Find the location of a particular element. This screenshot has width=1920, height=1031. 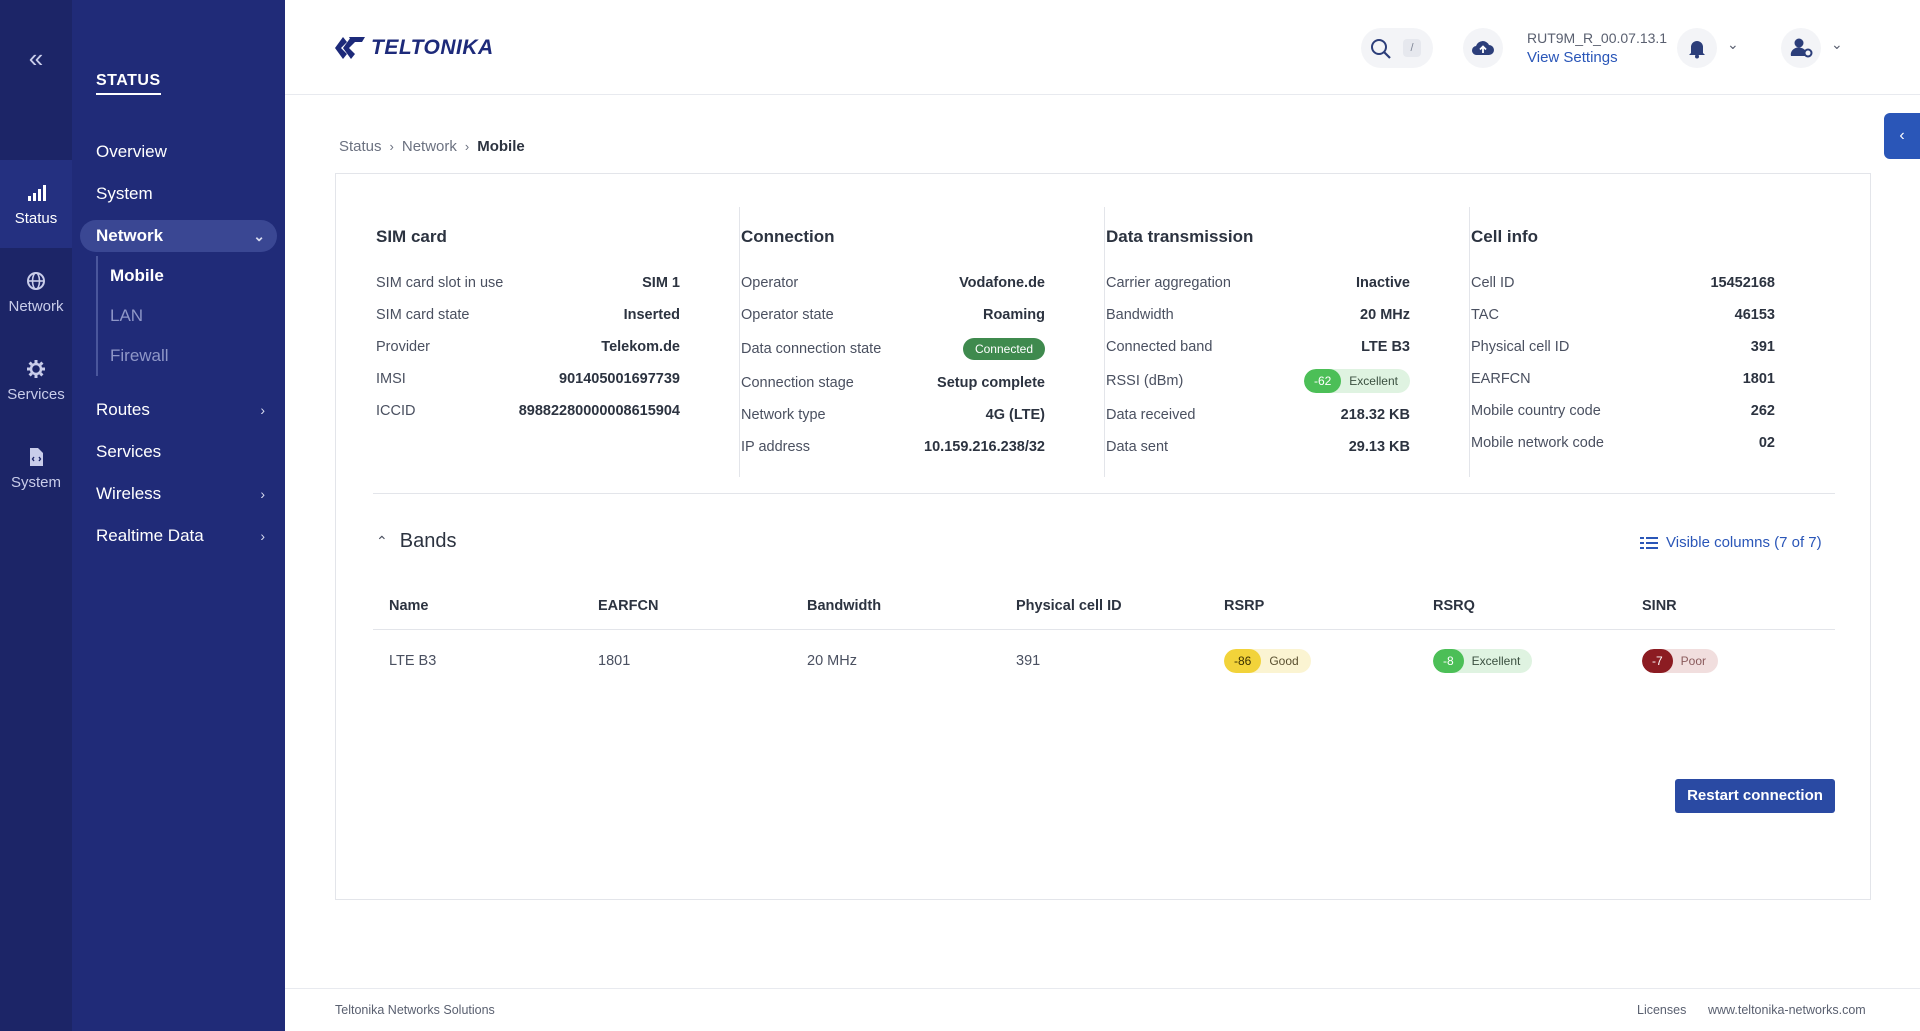

visible-columns-label: Visible columns (7 of 7) is located at coordinates (1744, 542).